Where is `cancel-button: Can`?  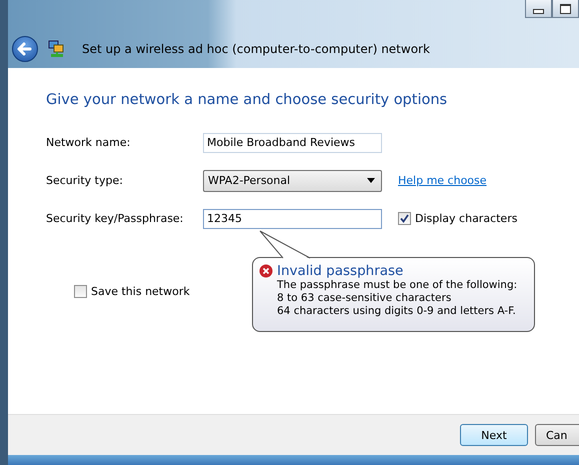
cancel-button: Can is located at coordinates (557, 435).